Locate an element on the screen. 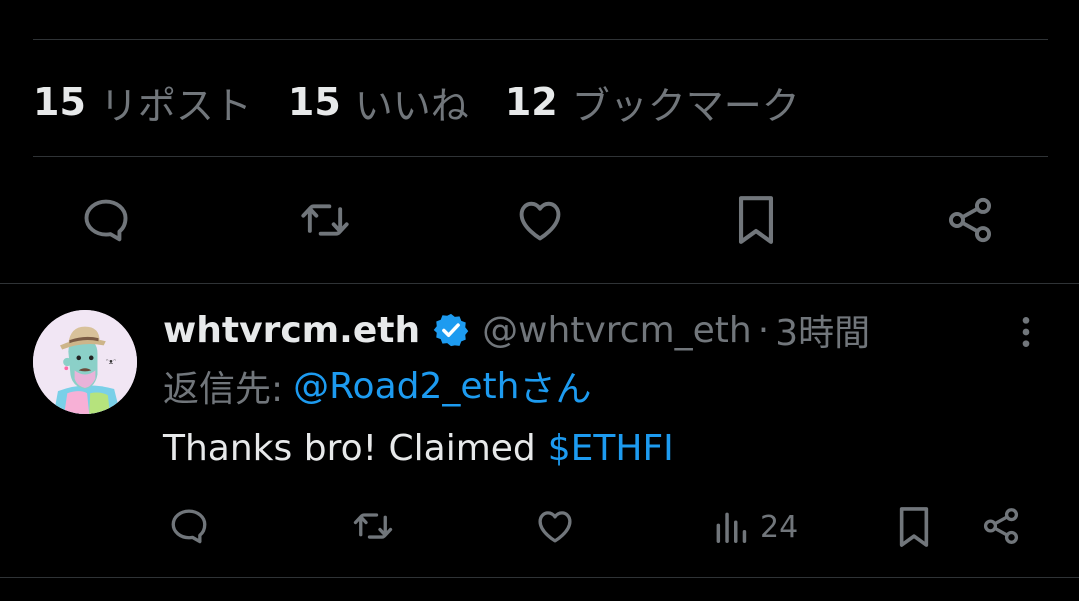 Image resolution: width=1079 pixels, height=601 pixels. tweet-bottom-divider is located at coordinates (539, 283).